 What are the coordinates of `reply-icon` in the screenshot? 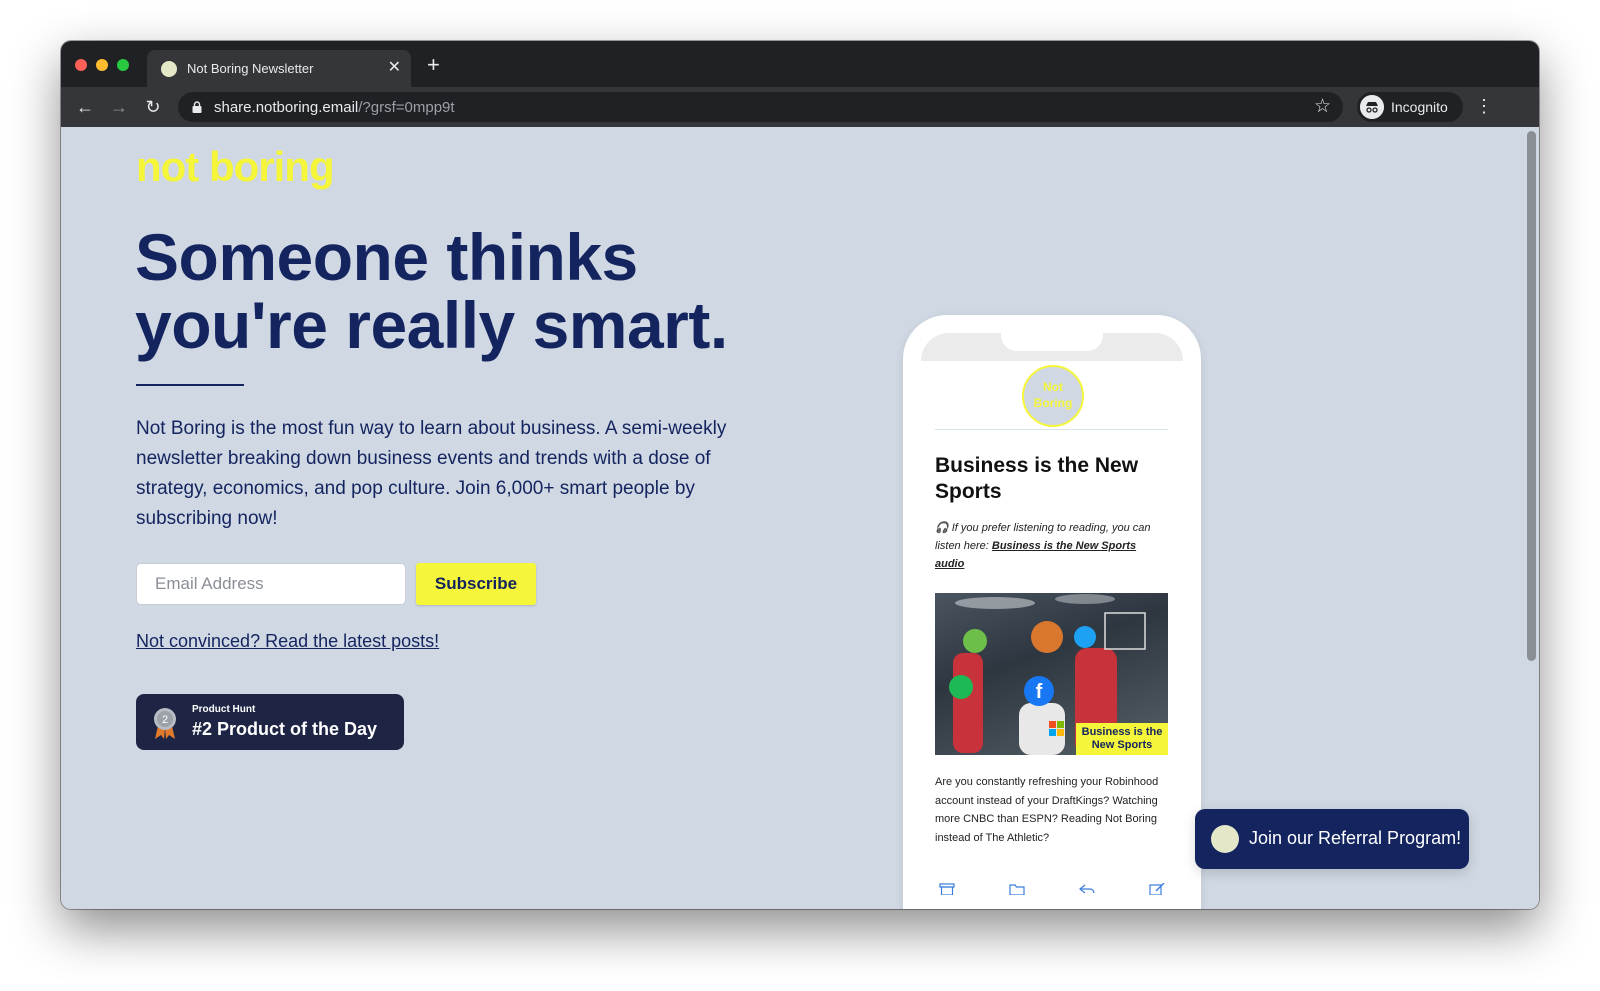 It's located at (1087, 889).